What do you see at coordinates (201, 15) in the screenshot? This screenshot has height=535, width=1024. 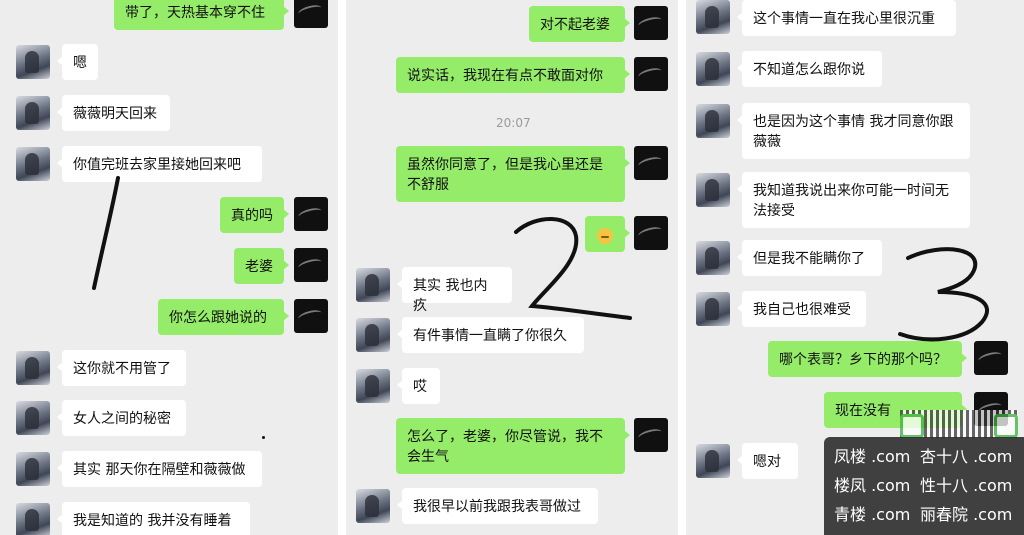 I see `message-bubble-sent: 带了，天热基本穿不住` at bounding box center [201, 15].